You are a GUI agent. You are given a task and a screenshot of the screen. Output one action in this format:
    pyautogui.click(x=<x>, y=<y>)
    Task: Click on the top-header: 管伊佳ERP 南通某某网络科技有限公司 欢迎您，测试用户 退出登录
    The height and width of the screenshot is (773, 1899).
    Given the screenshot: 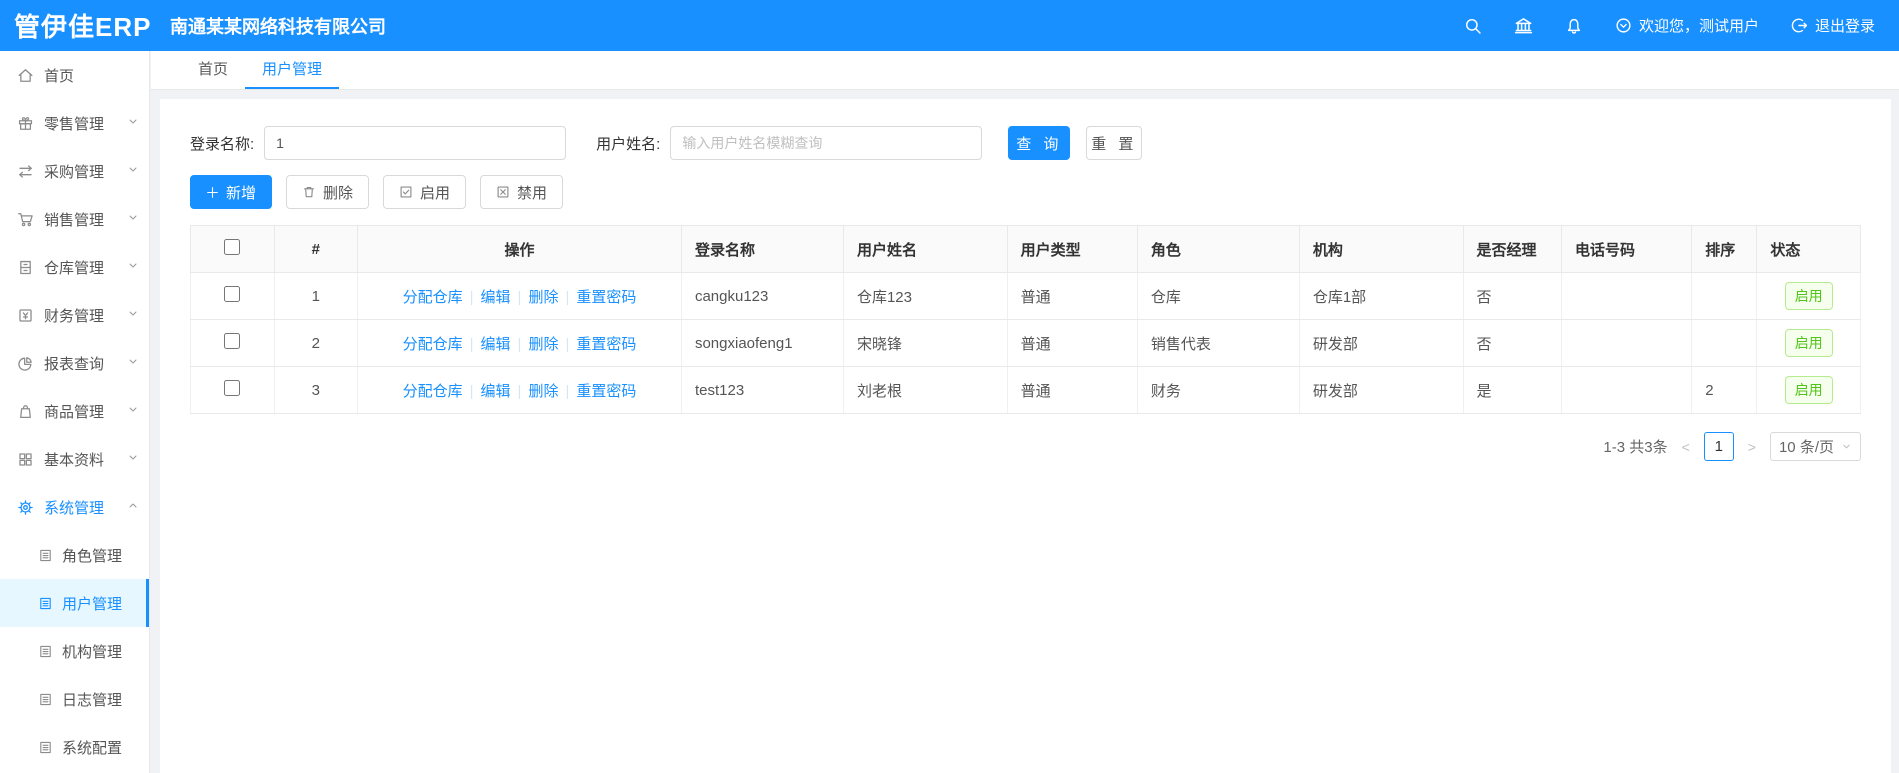 What is the action you would take?
    pyautogui.click(x=949, y=25)
    